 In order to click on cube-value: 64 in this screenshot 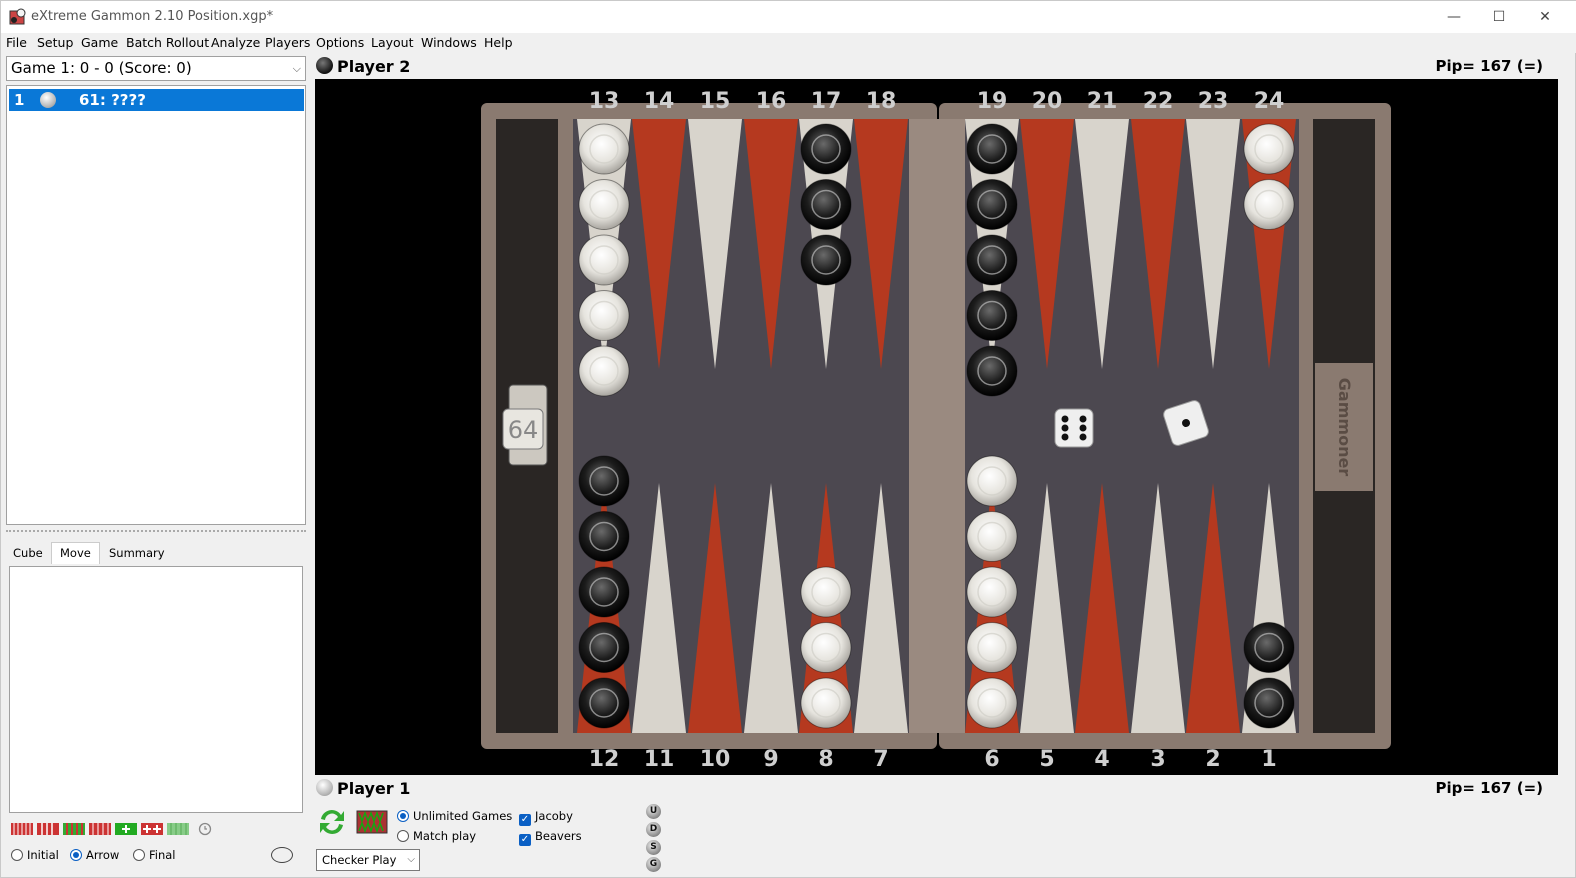, I will do `click(523, 430)`.